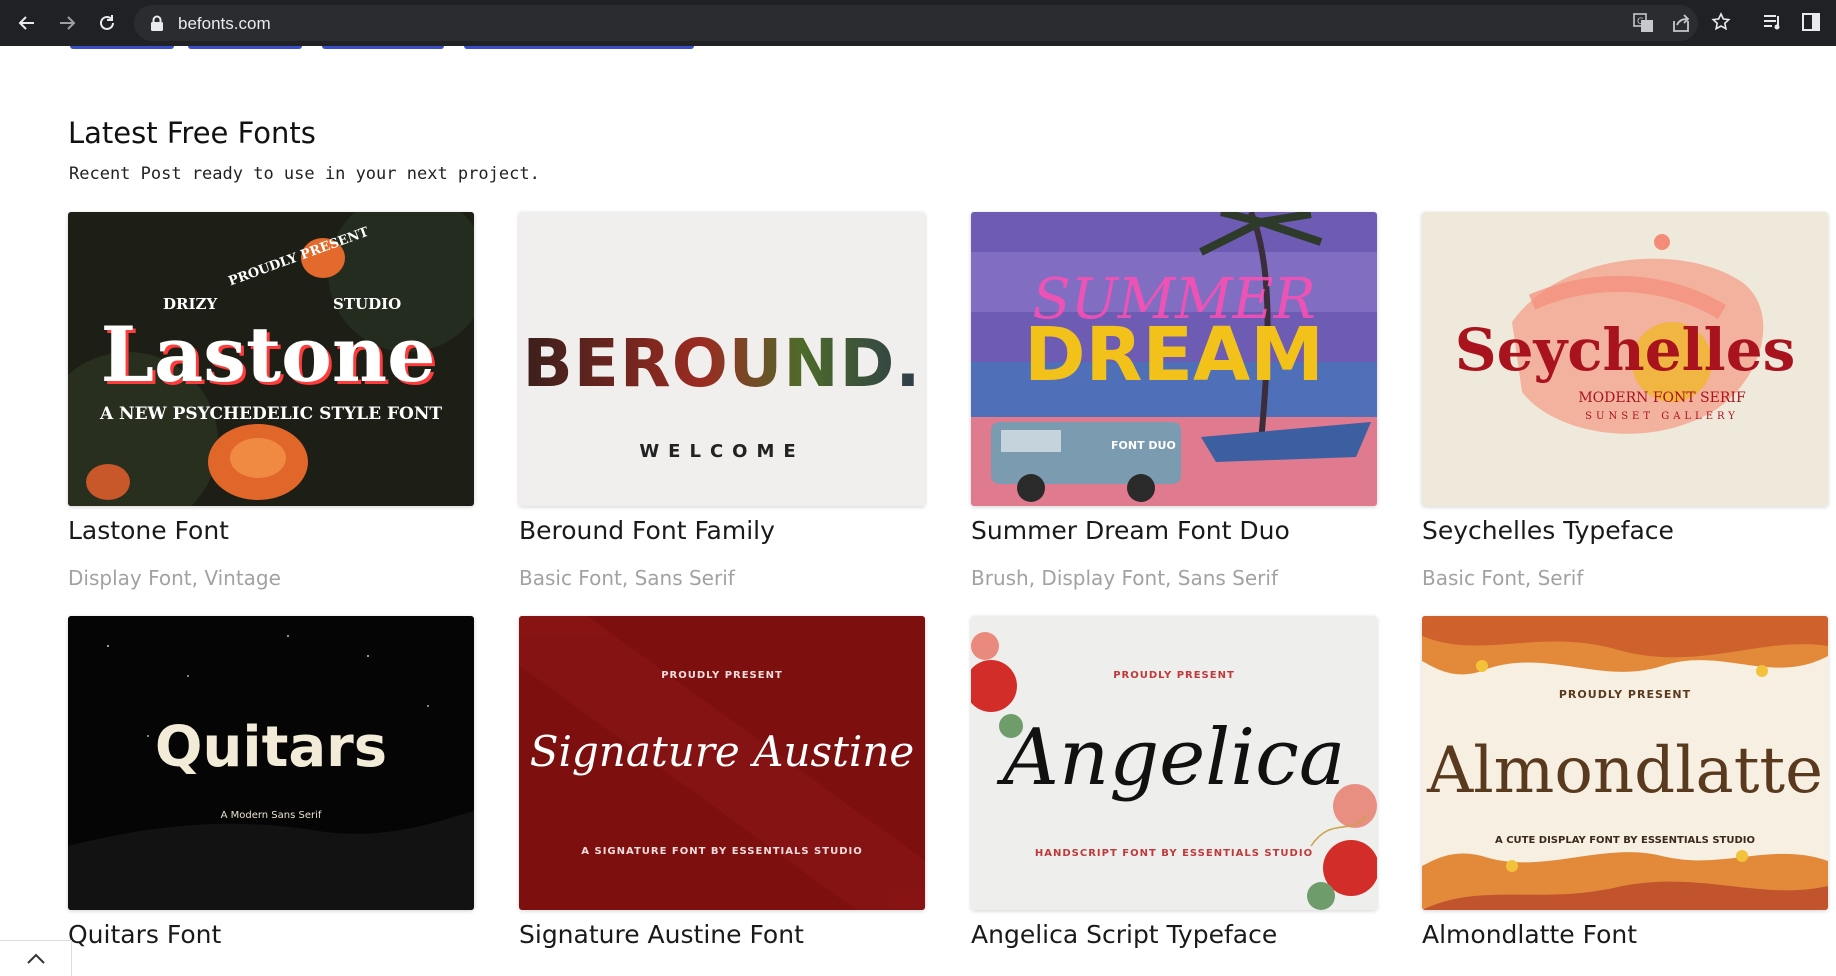 The width and height of the screenshot is (1836, 976). I want to click on font-title-link: Quitars Font, so click(144, 934).